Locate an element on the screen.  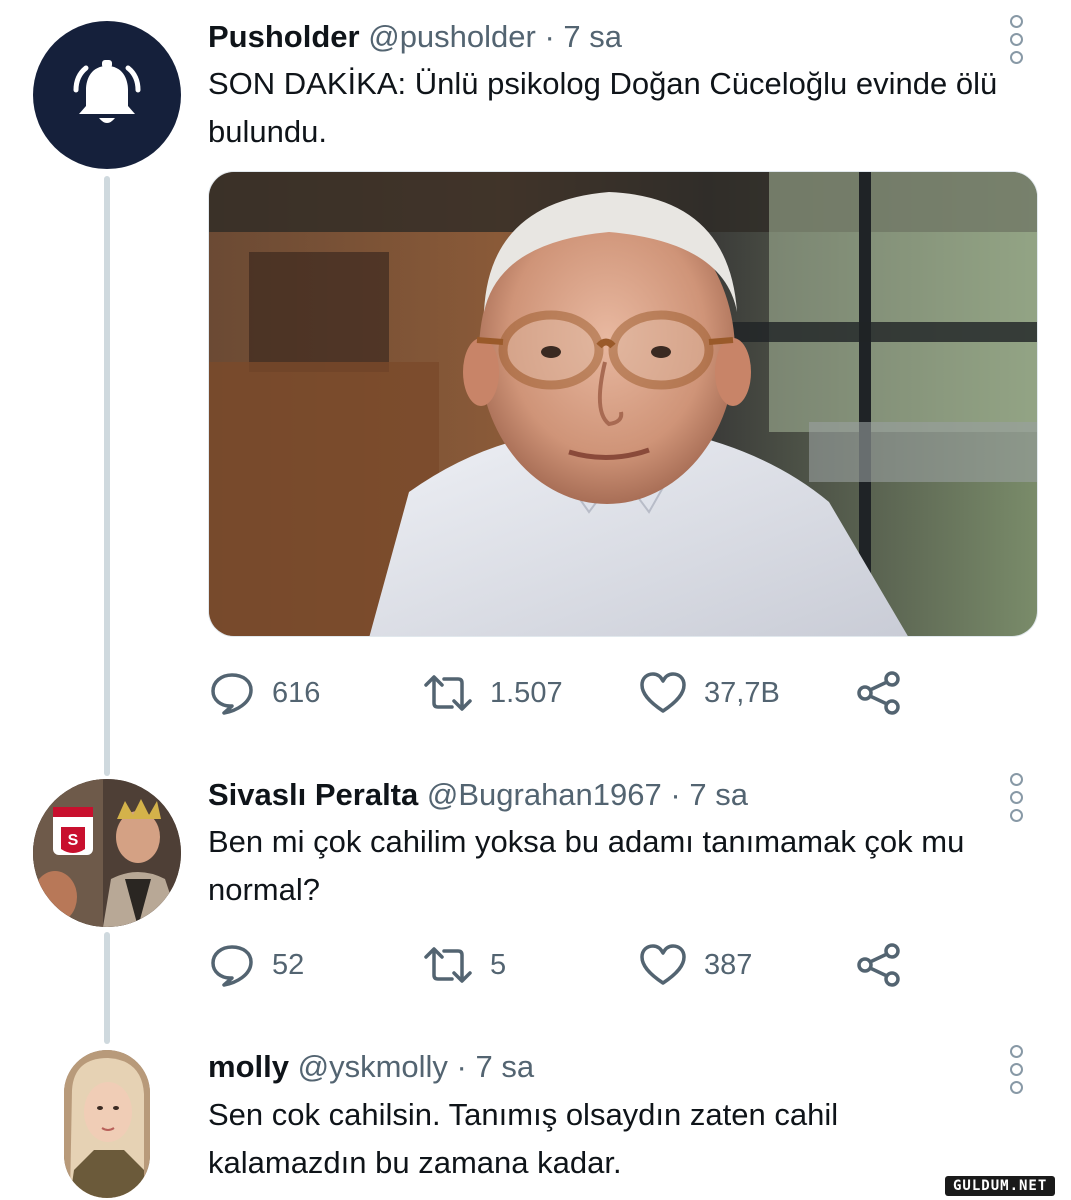
svg-text: S is located at coordinates (73, 840).